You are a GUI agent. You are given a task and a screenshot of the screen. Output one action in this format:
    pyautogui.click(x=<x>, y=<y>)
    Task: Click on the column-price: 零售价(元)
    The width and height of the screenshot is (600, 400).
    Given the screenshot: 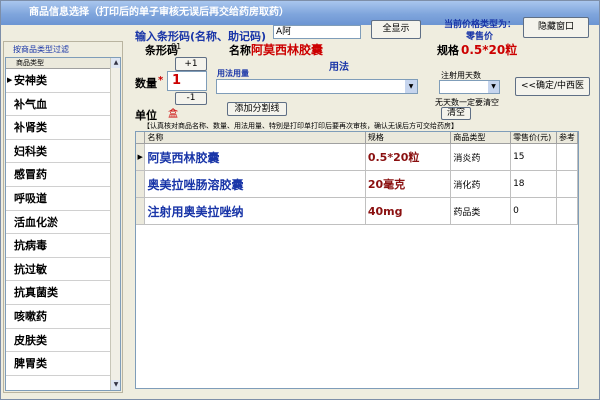 What is the action you would take?
    pyautogui.click(x=533, y=138)
    